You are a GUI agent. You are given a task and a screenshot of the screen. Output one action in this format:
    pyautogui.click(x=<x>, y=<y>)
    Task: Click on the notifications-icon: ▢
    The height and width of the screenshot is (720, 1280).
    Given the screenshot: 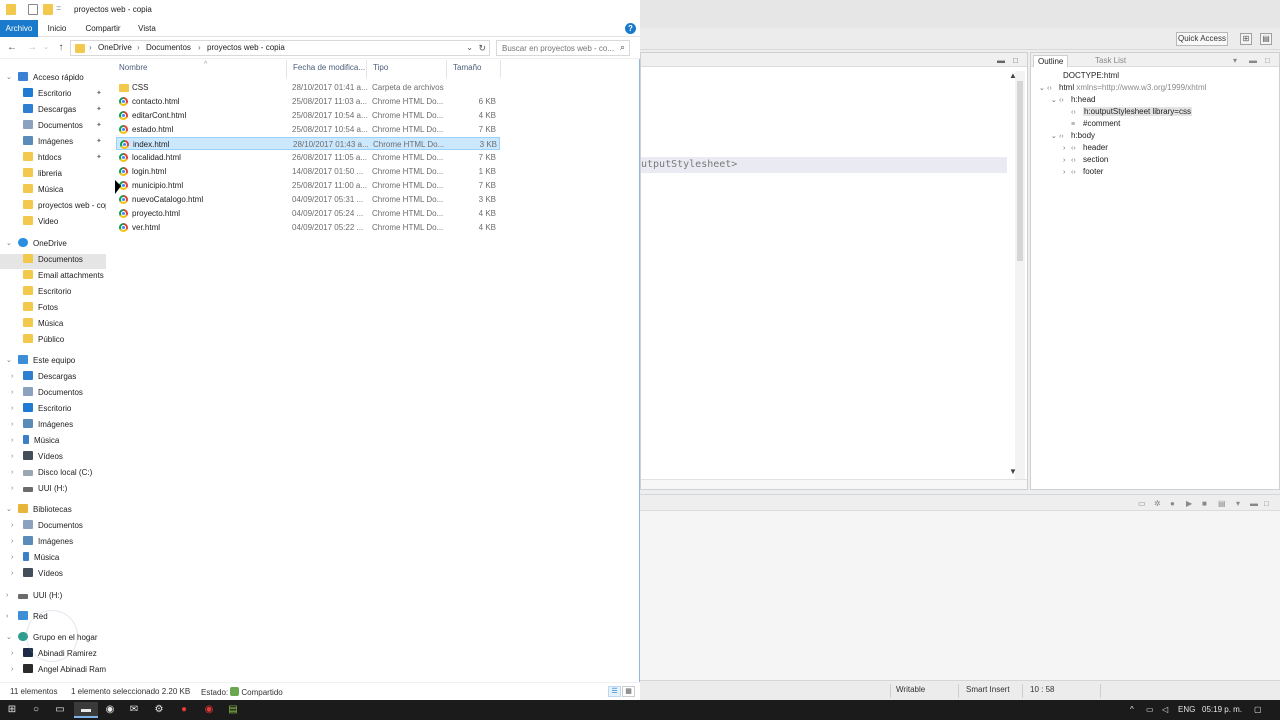 What is the action you would take?
    pyautogui.click(x=1258, y=709)
    